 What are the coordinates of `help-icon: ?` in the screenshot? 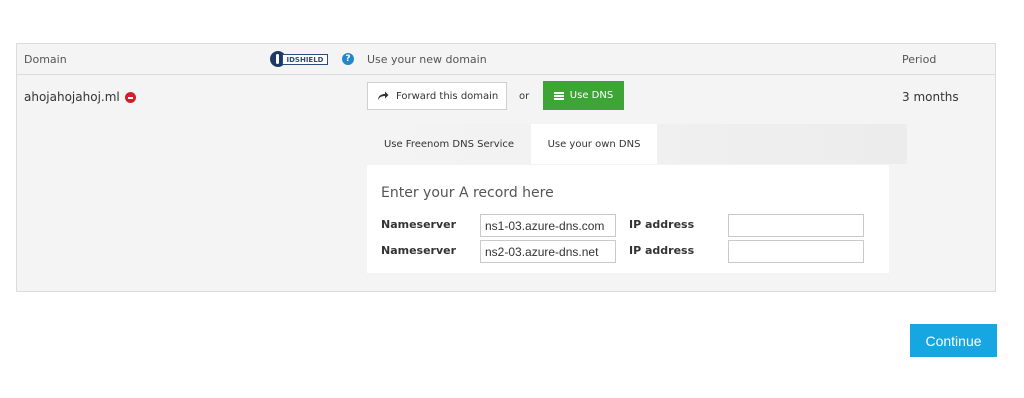 It's located at (348, 59).